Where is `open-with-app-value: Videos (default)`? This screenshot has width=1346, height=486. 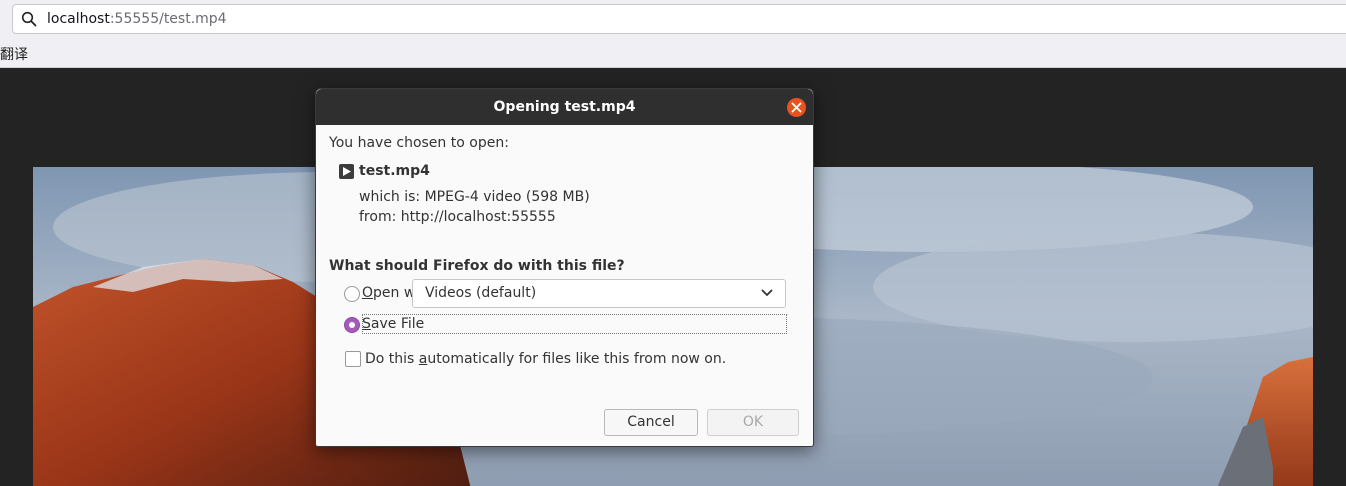
open-with-app-value: Videos (default) is located at coordinates (481, 293).